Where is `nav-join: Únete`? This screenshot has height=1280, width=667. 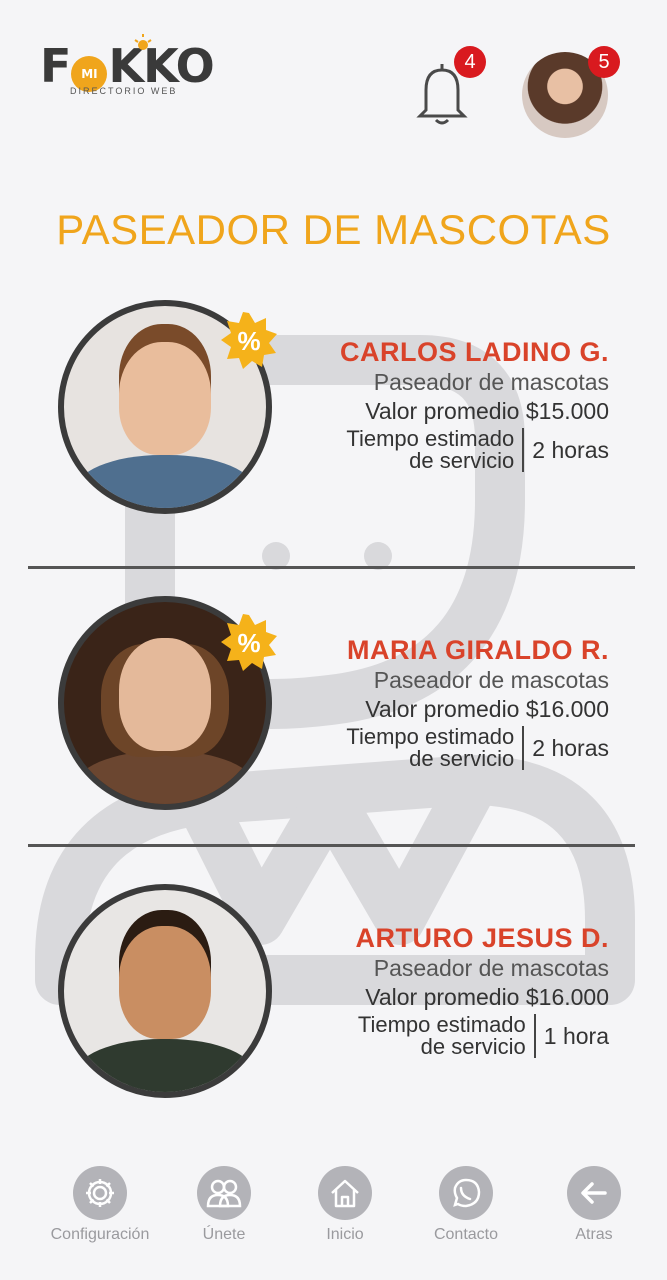 nav-join: Únete is located at coordinates (224, 1202).